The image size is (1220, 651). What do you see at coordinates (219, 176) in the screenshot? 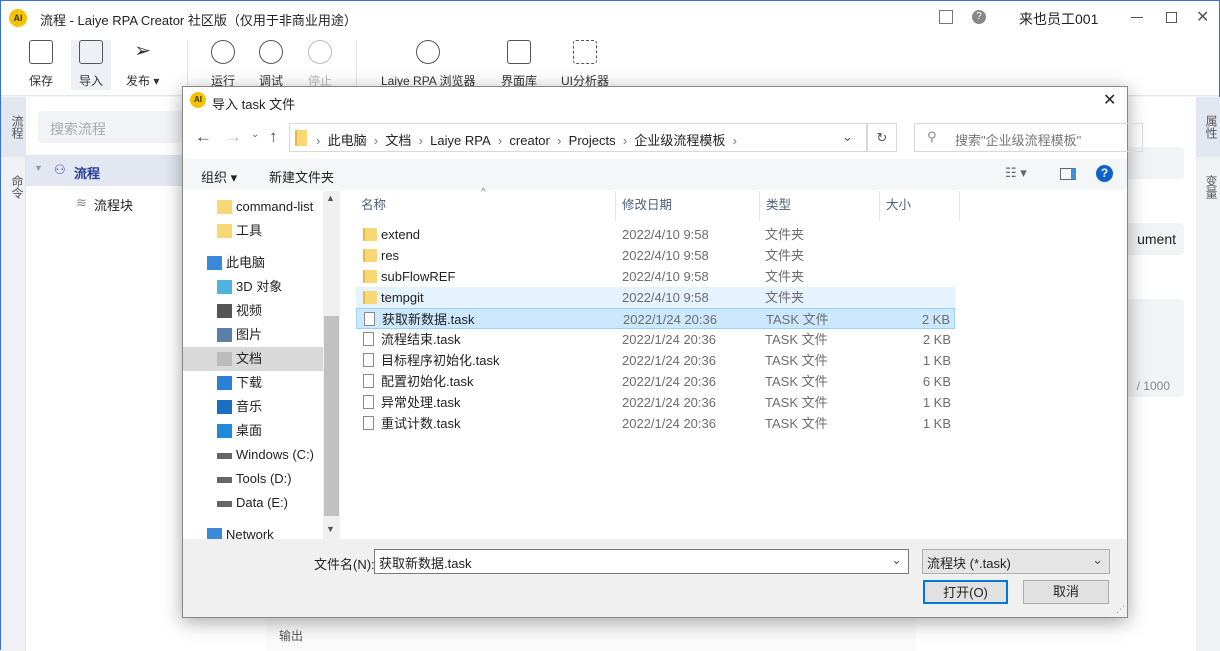
I see `organize-button: 组织 ▾` at bounding box center [219, 176].